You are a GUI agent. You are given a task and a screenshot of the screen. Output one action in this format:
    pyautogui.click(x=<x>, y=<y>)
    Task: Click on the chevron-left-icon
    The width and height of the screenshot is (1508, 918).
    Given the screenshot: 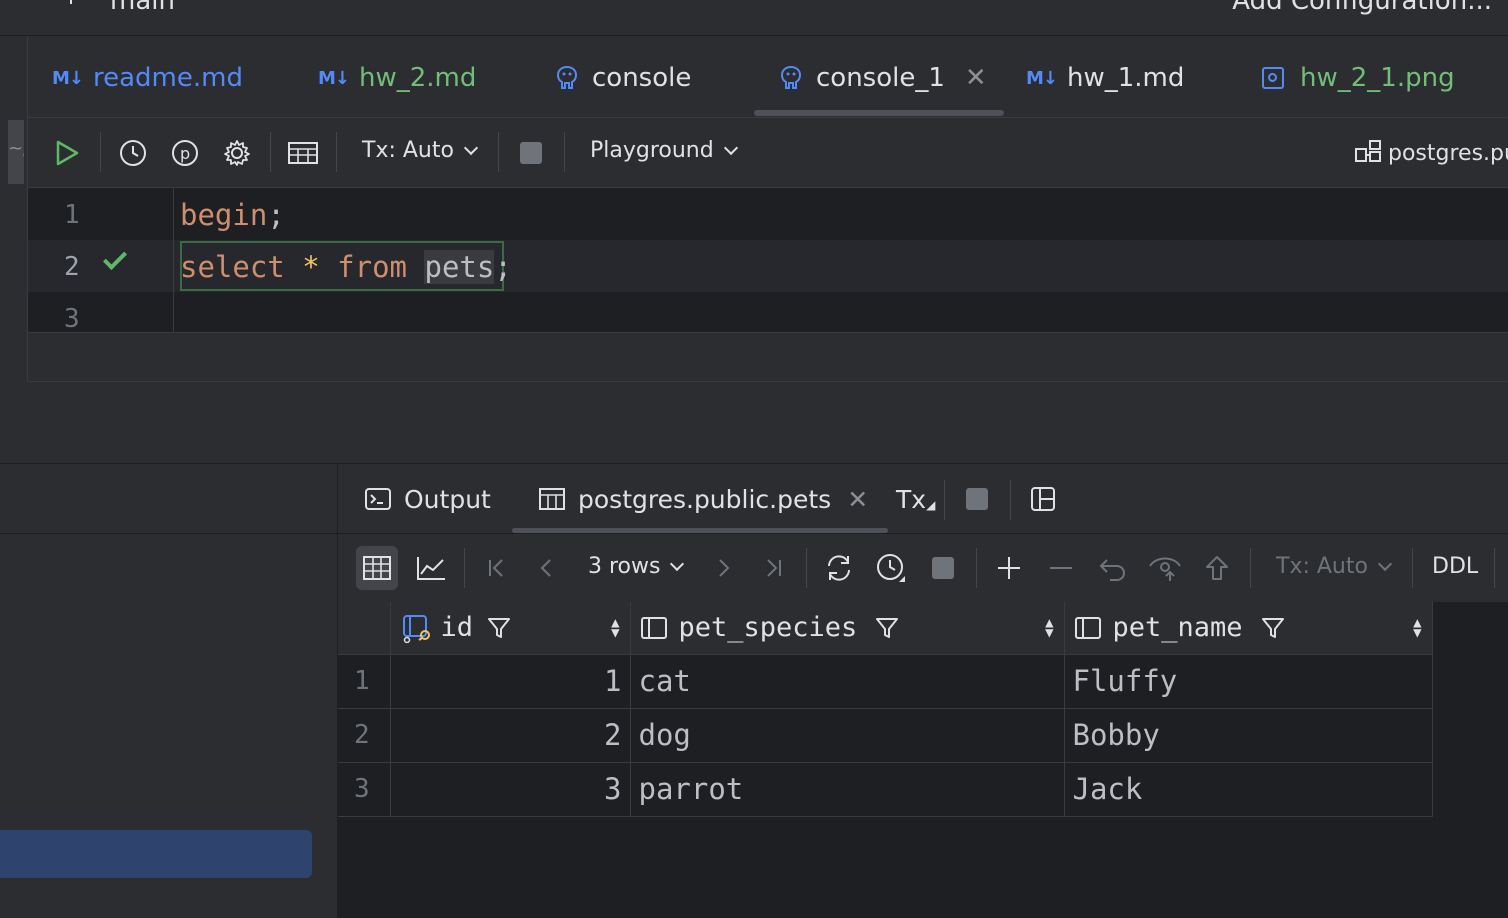 What is the action you would take?
    pyautogui.click(x=545, y=568)
    